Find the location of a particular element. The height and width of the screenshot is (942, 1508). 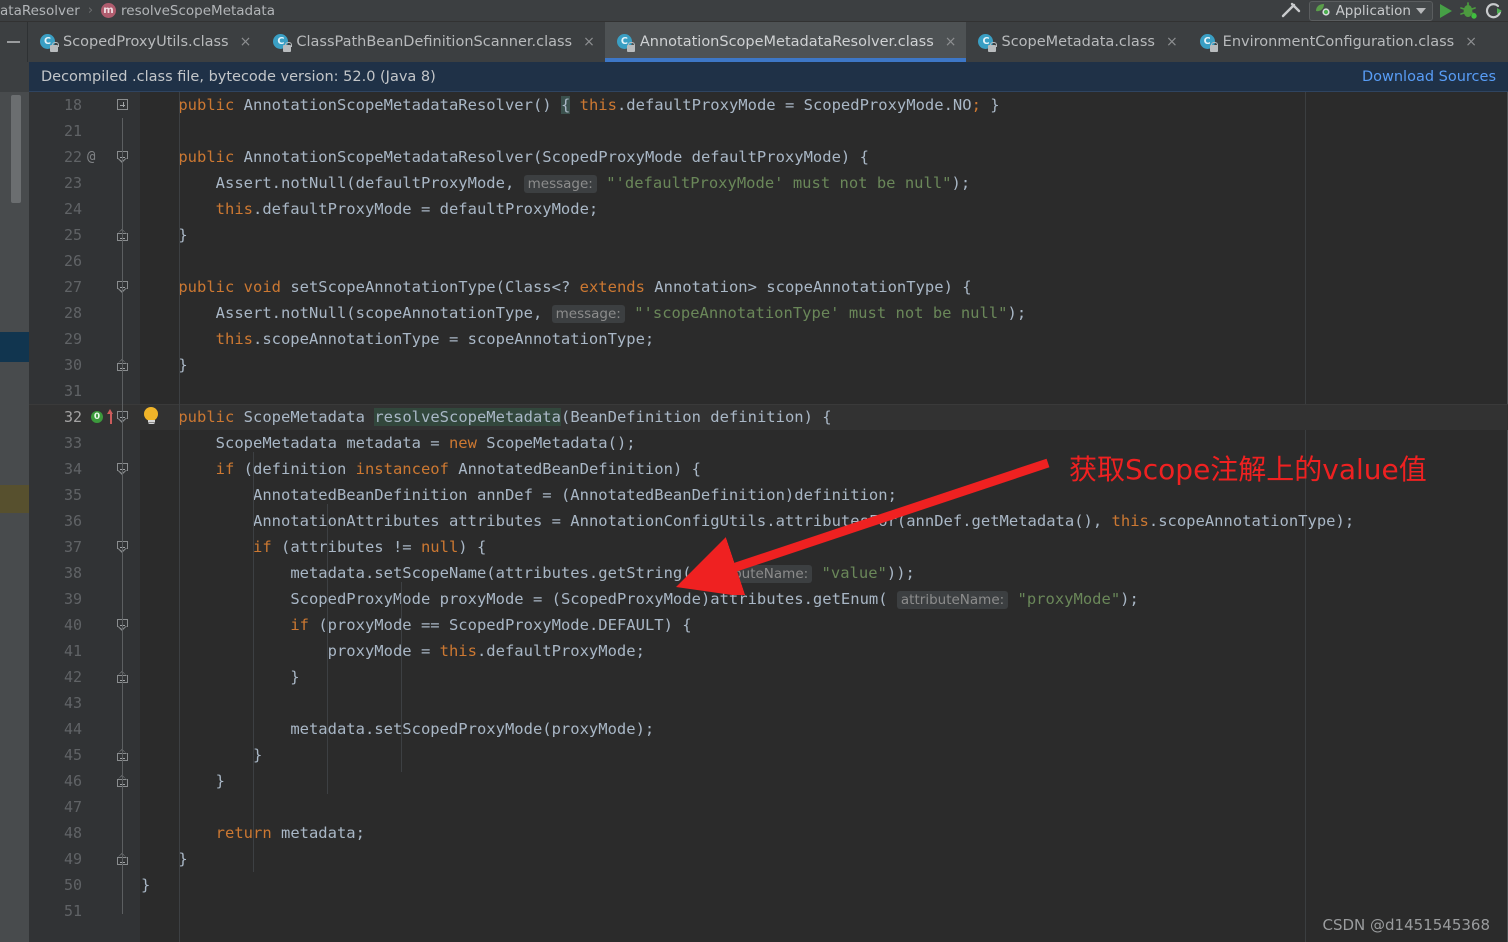

code-line: 21 is located at coordinates (768, 131).